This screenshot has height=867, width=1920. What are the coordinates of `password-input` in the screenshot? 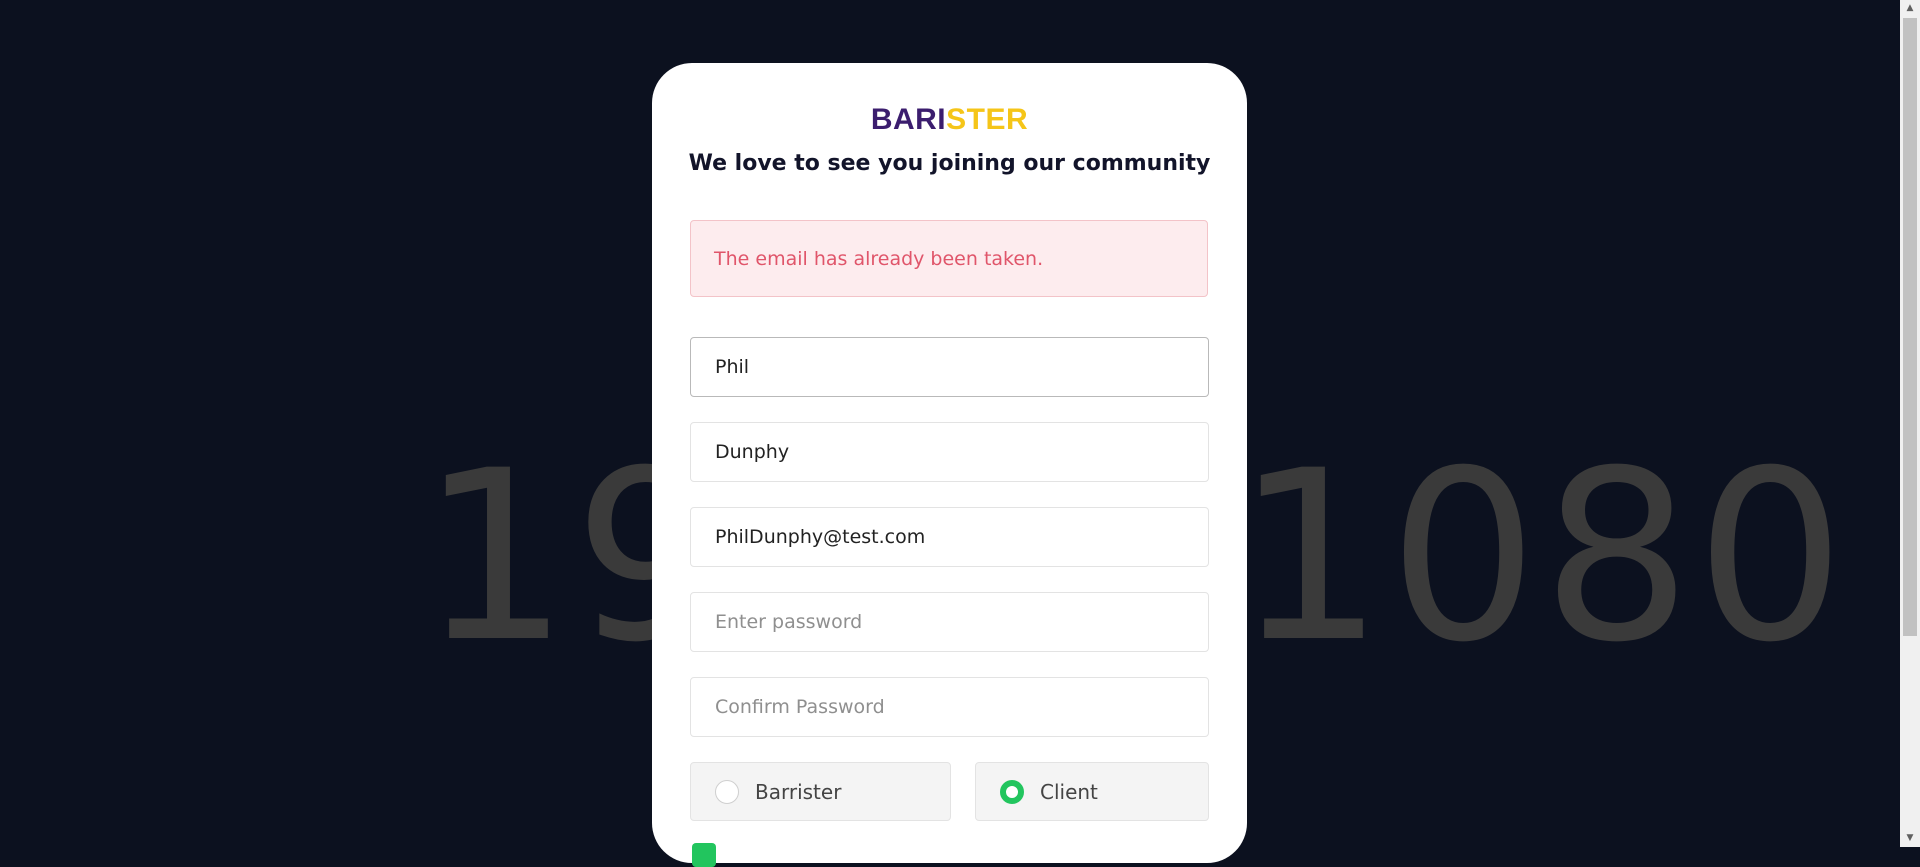 It's located at (949, 622).